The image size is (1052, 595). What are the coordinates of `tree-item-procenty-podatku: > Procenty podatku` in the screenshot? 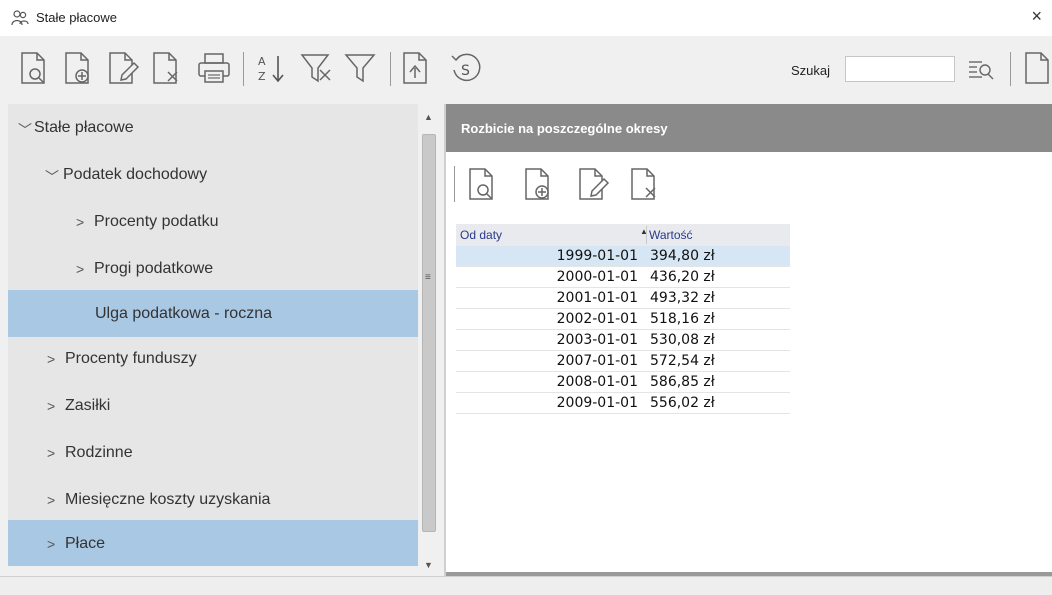 It's located at (213, 223).